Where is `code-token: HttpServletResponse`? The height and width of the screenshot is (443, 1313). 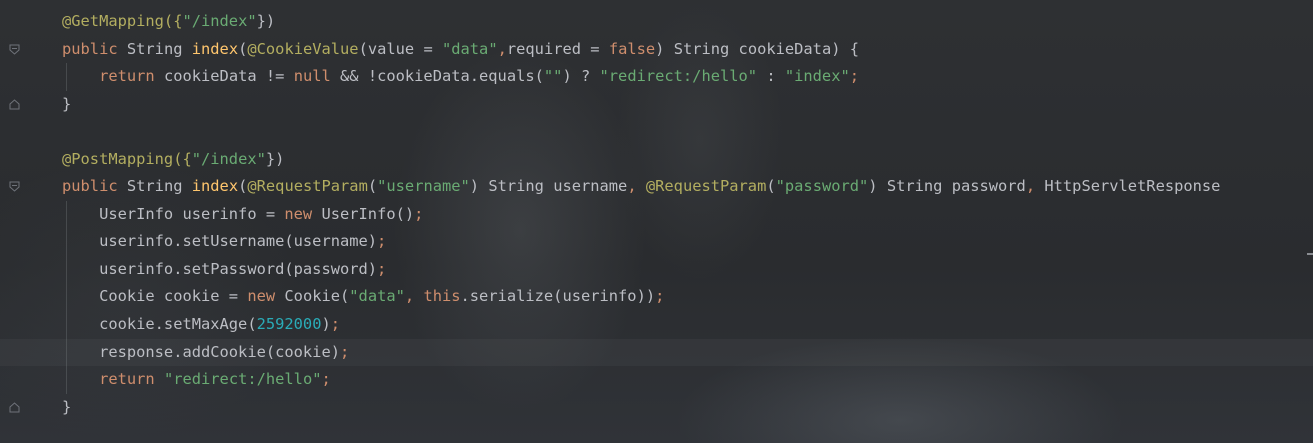 code-token: HttpServletResponse is located at coordinates (1132, 186).